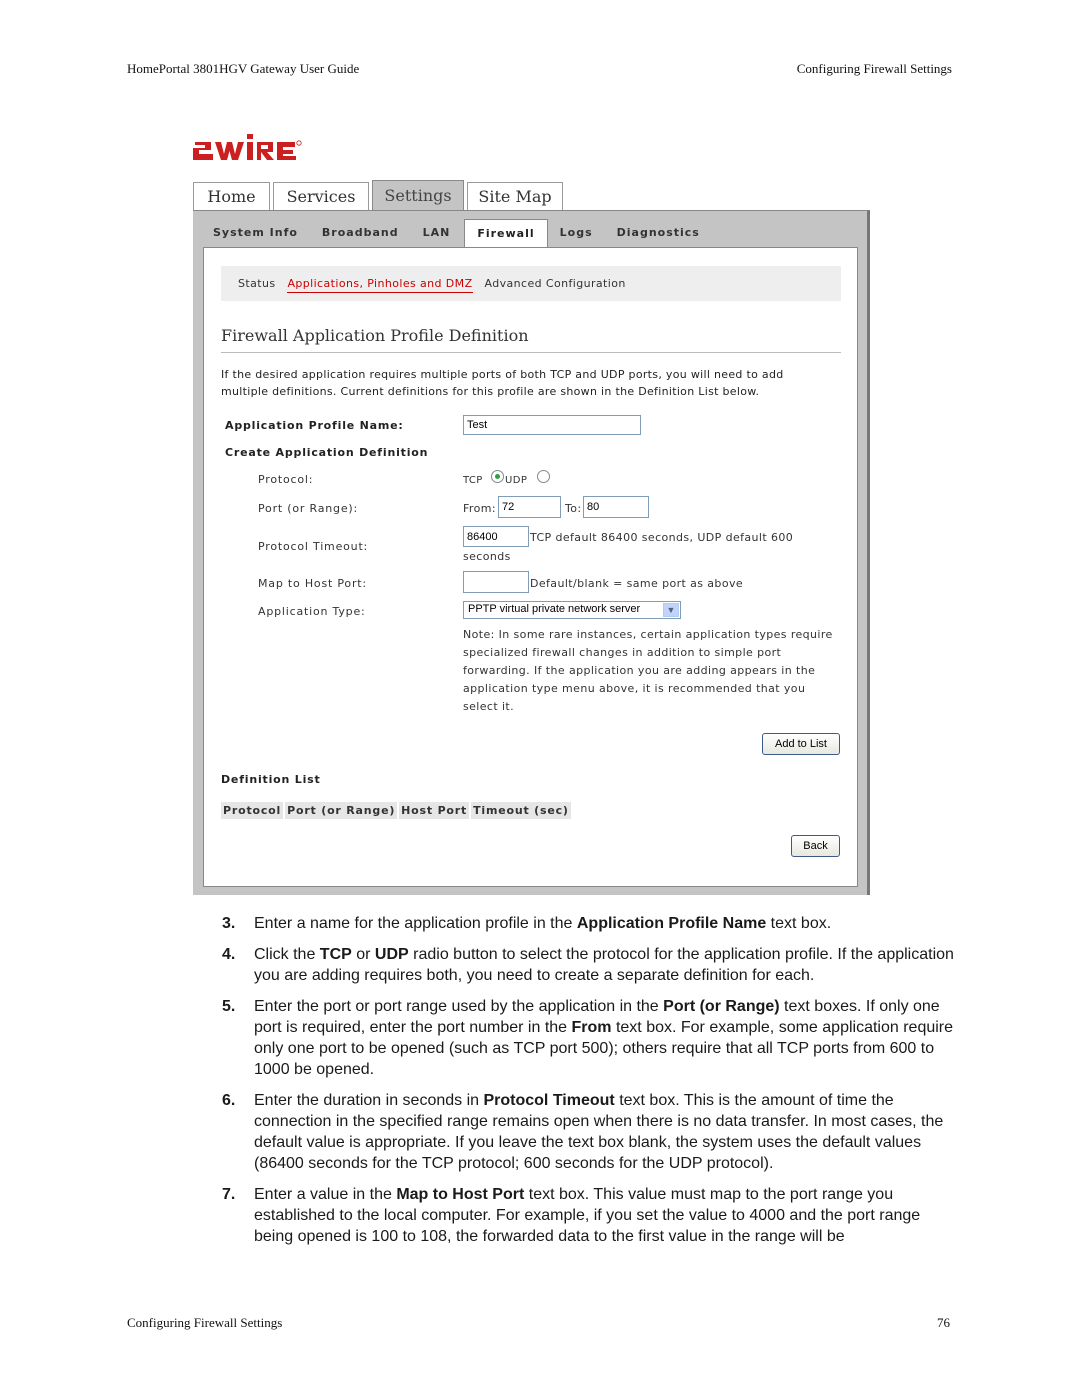 Image resolution: width=1080 pixels, height=1397 pixels. Describe the element at coordinates (271, 779) in the screenshot. I see `definition-list-heading: Definition List` at that location.